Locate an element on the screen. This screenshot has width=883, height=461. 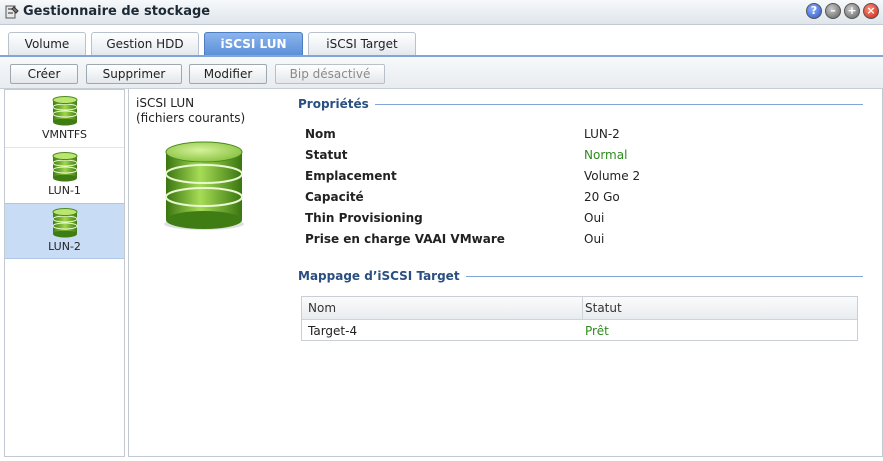
lun-list-item-lun-1: LUN-1 is located at coordinates (64, 176).